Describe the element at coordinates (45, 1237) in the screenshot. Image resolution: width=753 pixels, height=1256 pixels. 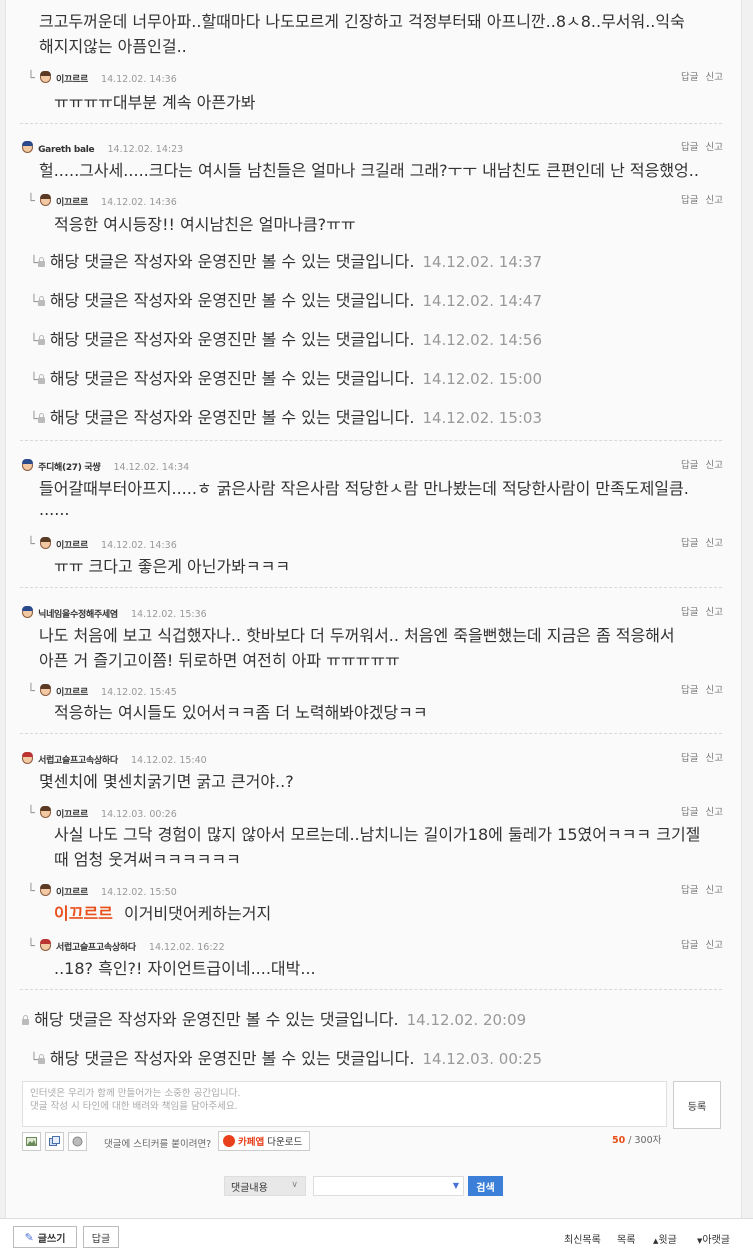
I see `write-button: ✎ 글쓰기` at that location.